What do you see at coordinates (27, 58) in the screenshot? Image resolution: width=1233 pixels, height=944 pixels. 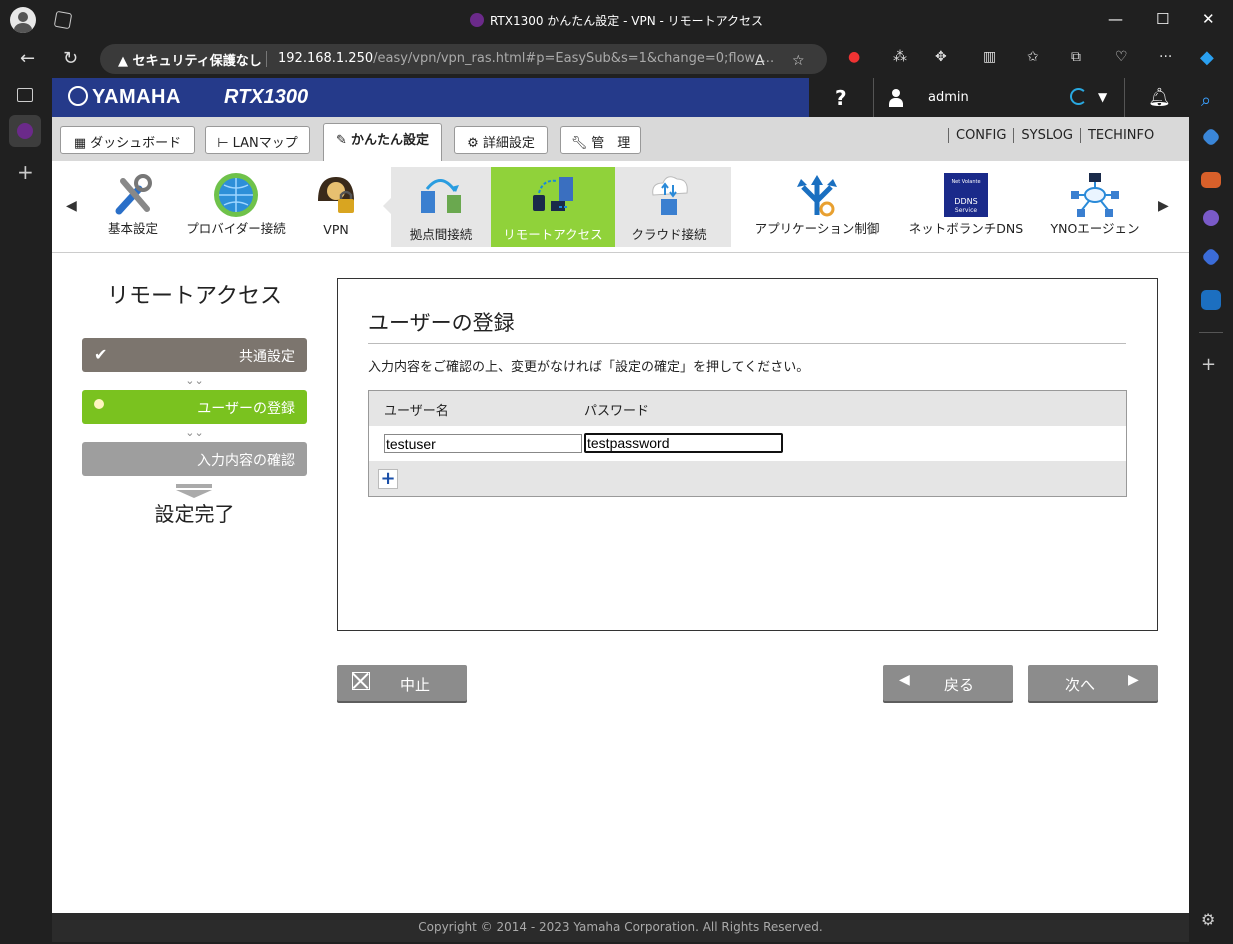 I see `back-arrow-icon: ←` at bounding box center [27, 58].